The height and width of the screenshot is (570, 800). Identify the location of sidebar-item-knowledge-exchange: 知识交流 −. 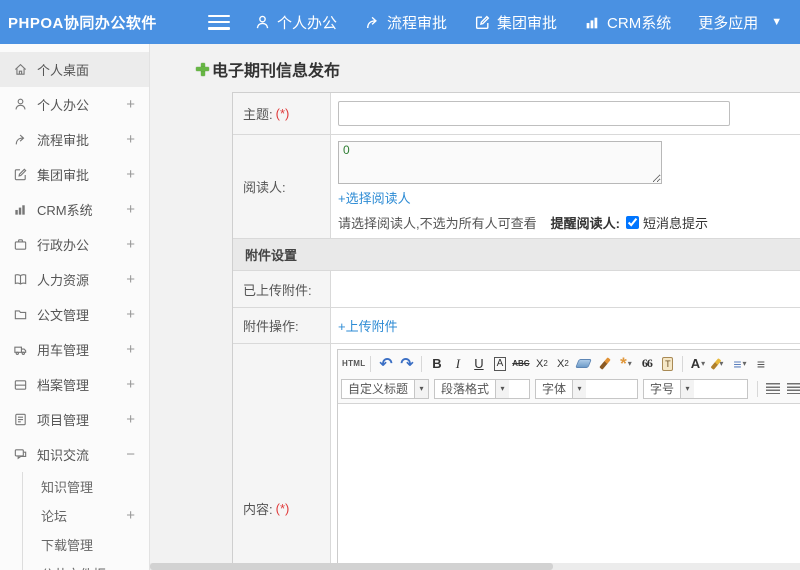
(74, 454).